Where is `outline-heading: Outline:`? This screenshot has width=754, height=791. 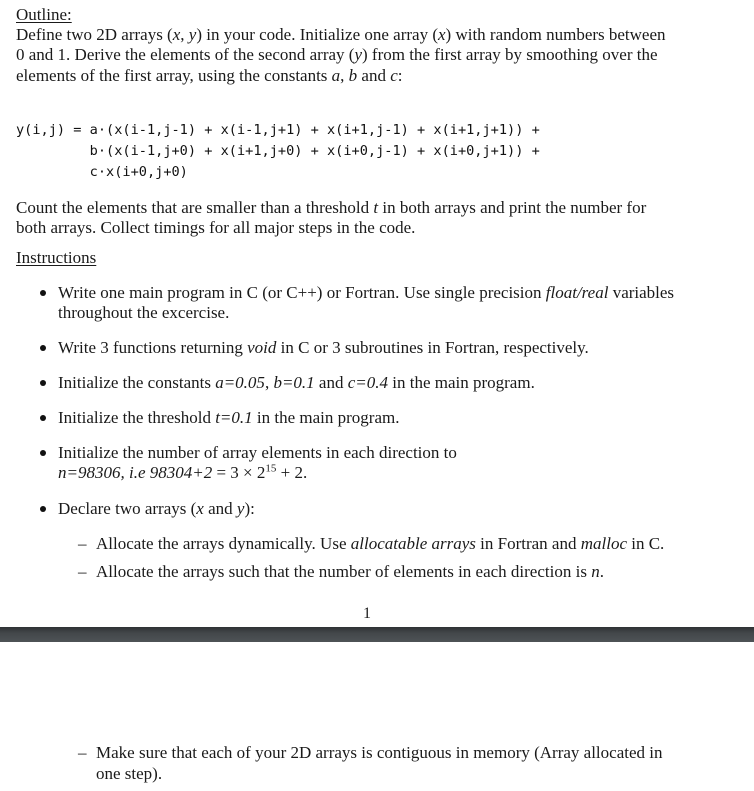 outline-heading: Outline: is located at coordinates (44, 14).